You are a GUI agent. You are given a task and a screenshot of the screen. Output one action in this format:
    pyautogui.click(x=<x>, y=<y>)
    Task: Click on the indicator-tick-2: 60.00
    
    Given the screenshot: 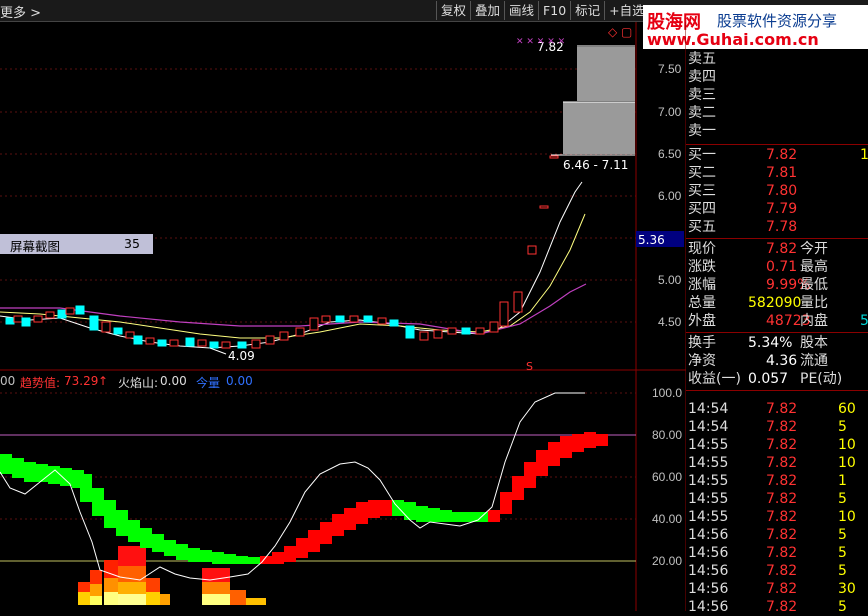 What is the action you would take?
    pyautogui.click(x=667, y=477)
    